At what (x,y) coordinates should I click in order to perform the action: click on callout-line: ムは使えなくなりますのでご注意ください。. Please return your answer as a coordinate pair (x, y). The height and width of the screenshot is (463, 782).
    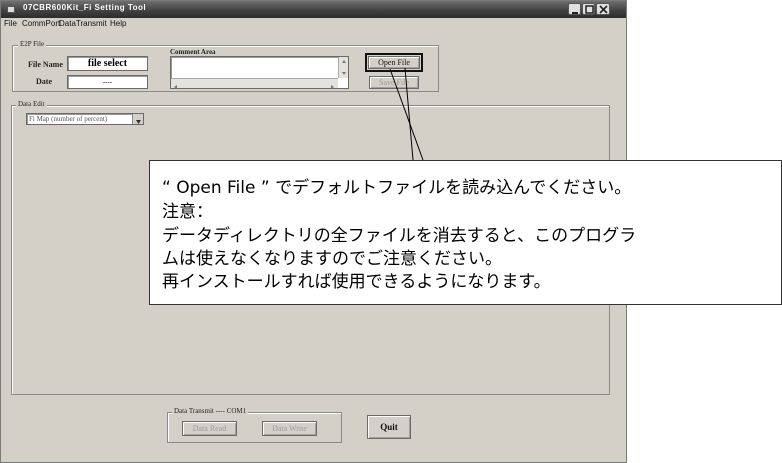
    Looking at the image, I should click on (332, 259).